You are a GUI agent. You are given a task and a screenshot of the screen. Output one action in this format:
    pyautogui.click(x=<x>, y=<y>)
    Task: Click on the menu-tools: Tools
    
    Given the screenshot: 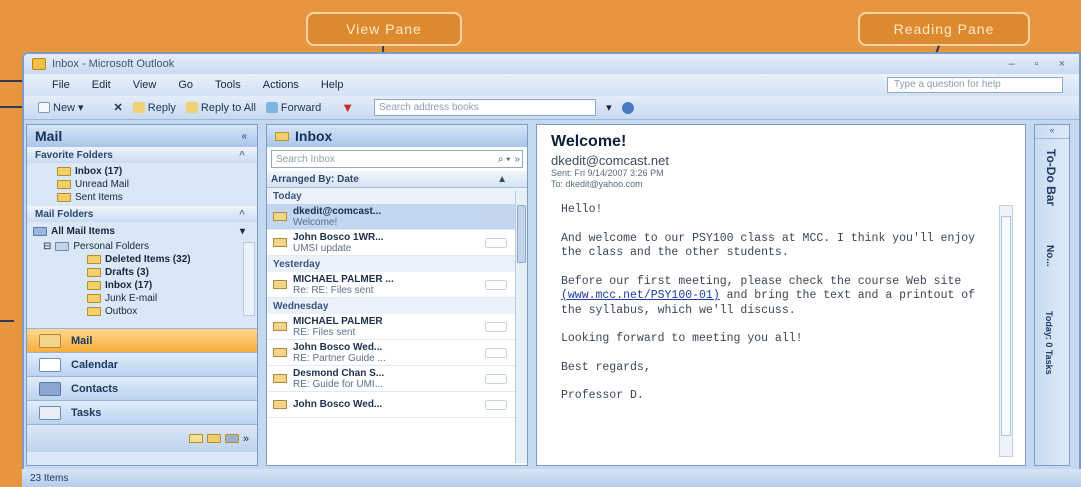 What is the action you would take?
    pyautogui.click(x=228, y=85)
    